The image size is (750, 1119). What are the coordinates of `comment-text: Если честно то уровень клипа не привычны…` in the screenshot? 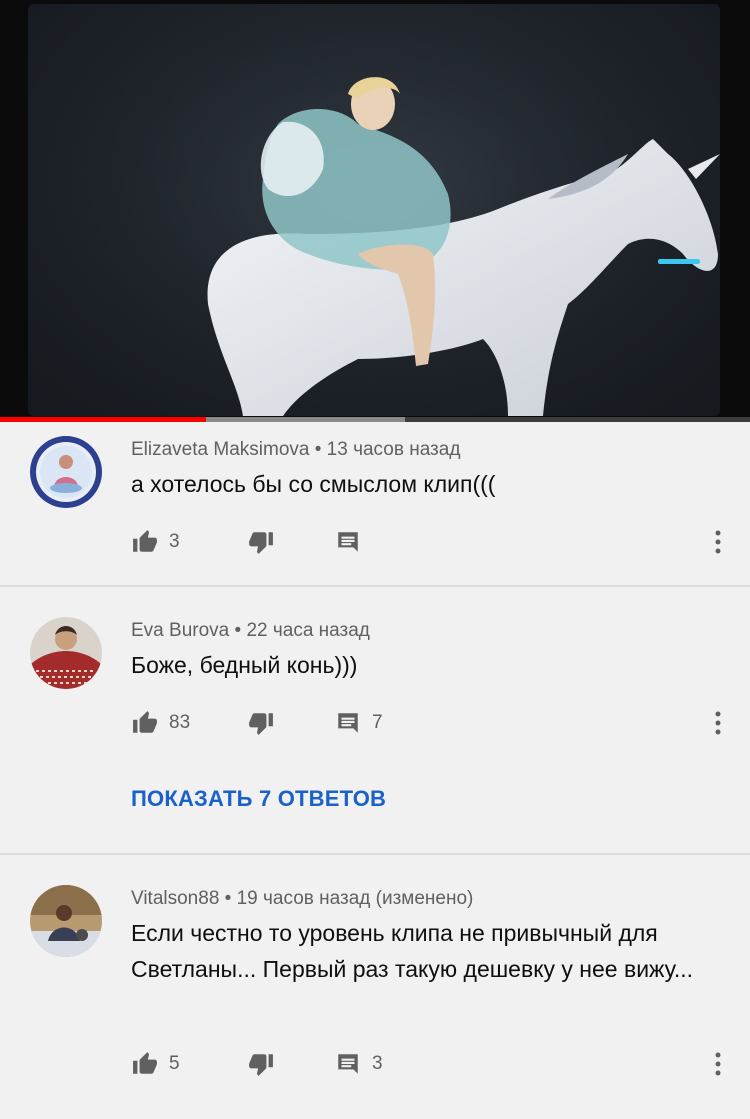 It's located at (412, 951).